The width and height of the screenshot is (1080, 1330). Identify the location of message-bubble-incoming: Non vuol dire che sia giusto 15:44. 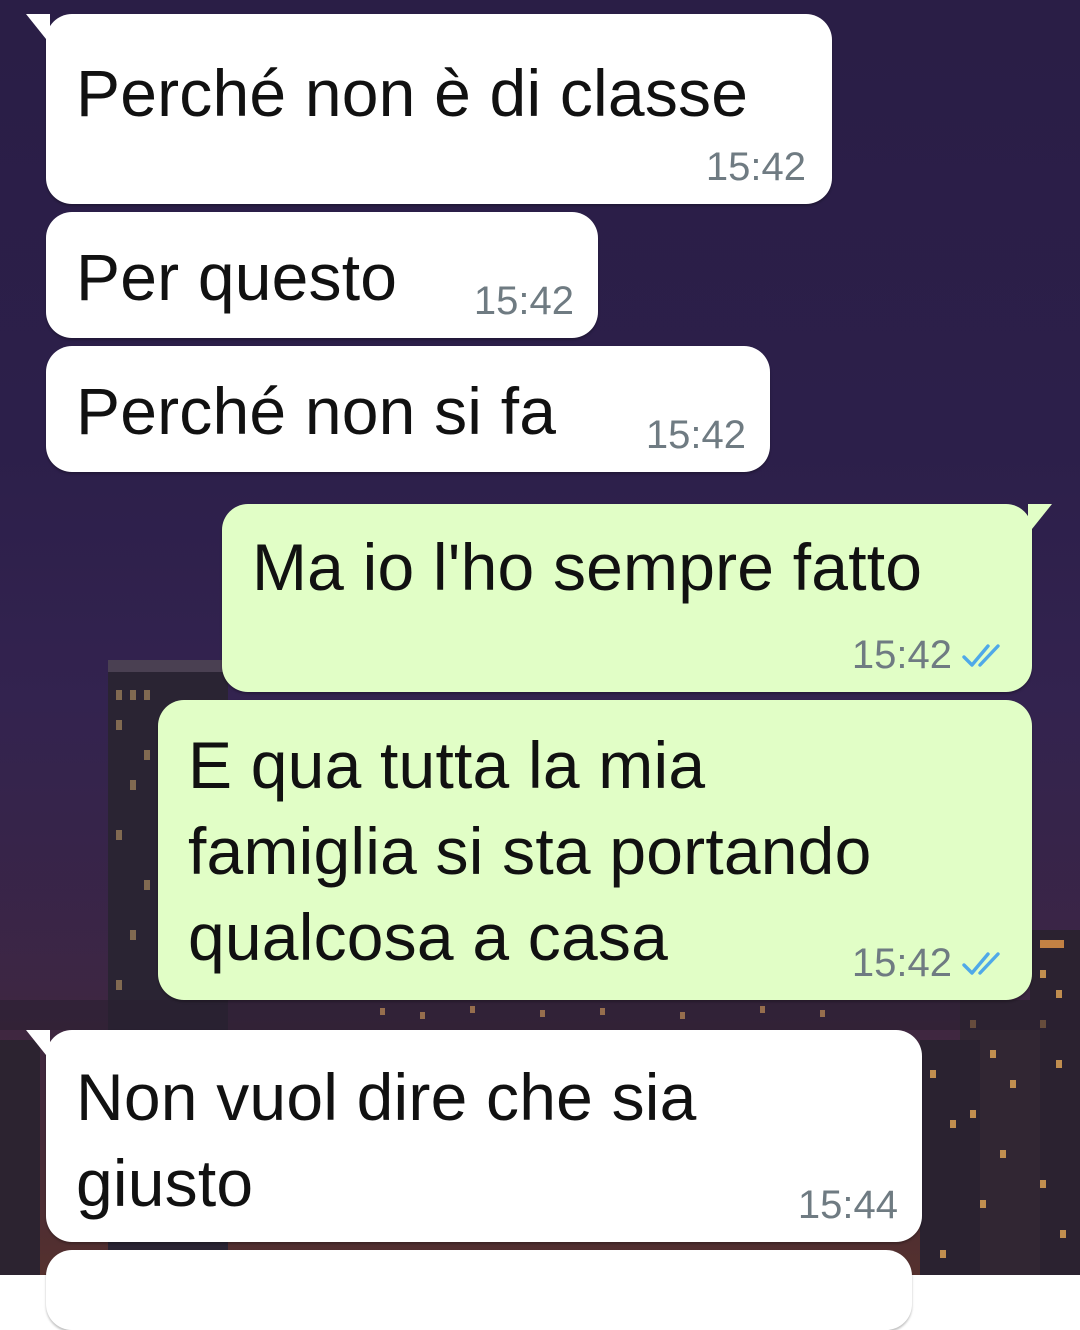
(474, 1136).